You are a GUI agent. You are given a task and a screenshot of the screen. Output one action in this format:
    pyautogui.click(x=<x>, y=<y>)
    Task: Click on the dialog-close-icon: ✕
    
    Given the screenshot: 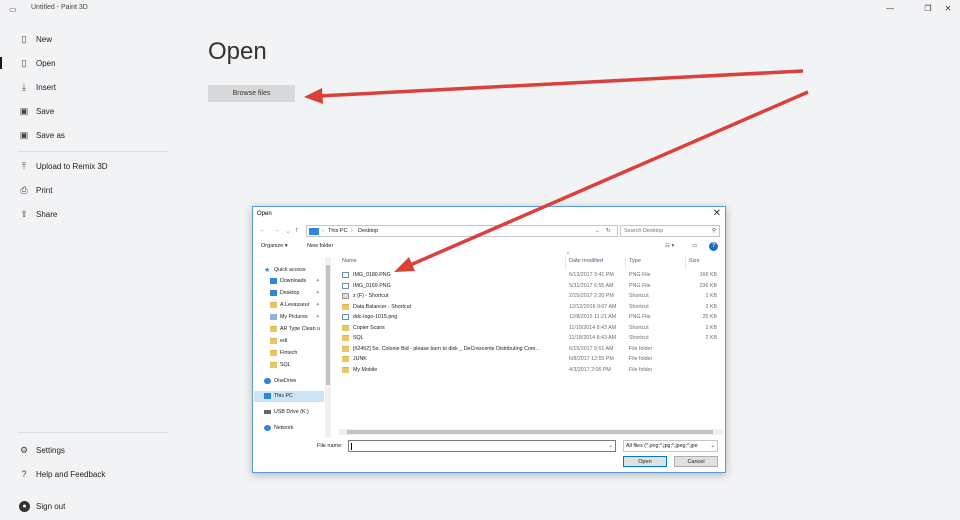 What is the action you would take?
    pyautogui.click(x=717, y=213)
    